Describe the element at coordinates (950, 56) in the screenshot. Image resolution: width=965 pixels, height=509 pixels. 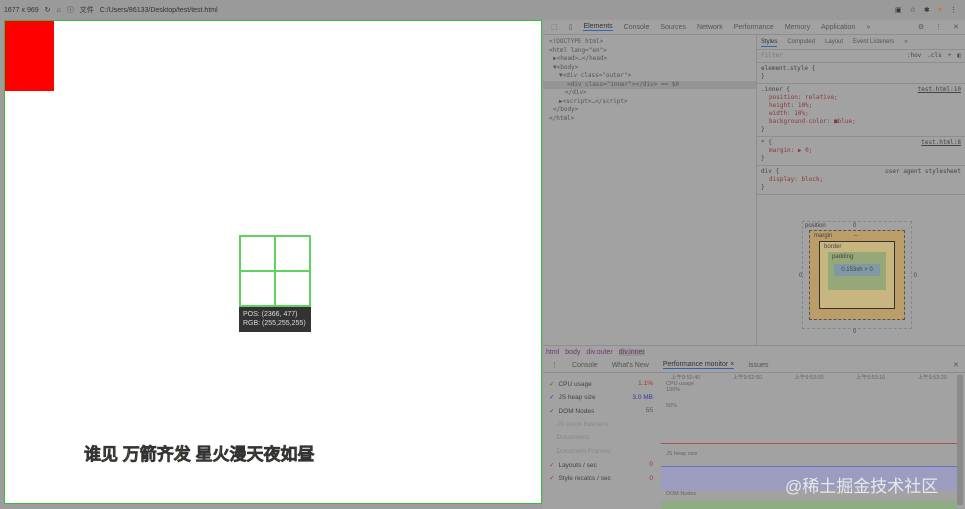
I see `new-rule-button: +` at that location.